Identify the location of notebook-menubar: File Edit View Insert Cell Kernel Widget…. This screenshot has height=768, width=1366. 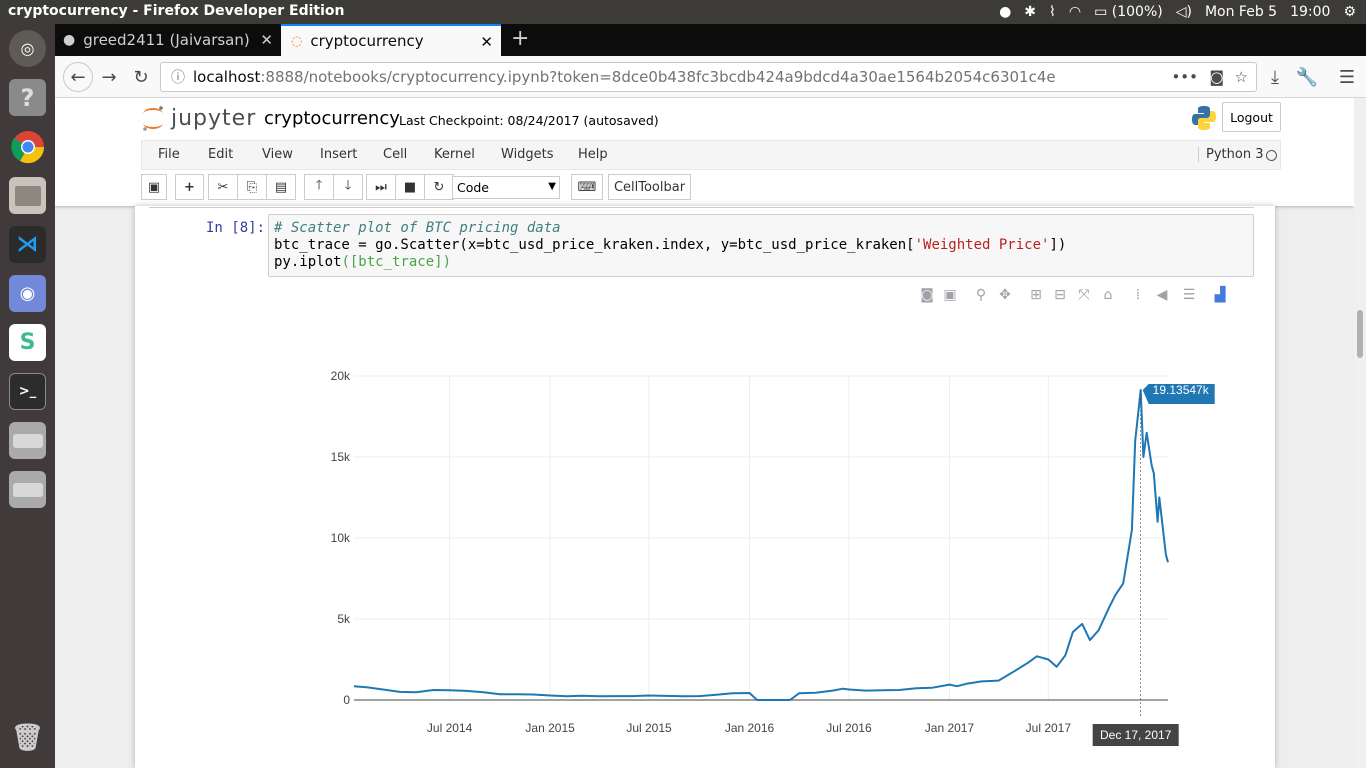
(711, 155).